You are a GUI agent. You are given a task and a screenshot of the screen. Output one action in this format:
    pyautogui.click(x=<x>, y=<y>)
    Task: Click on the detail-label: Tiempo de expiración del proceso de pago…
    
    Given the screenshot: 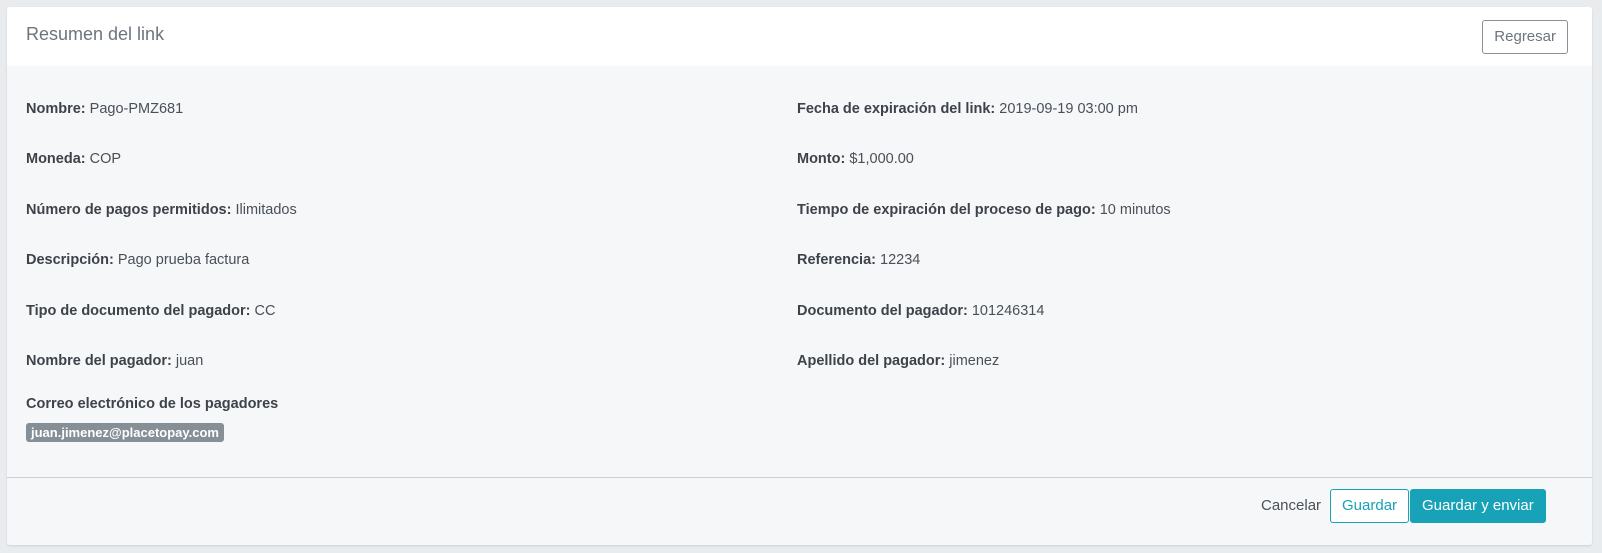 What is the action you would take?
    pyautogui.click(x=946, y=210)
    